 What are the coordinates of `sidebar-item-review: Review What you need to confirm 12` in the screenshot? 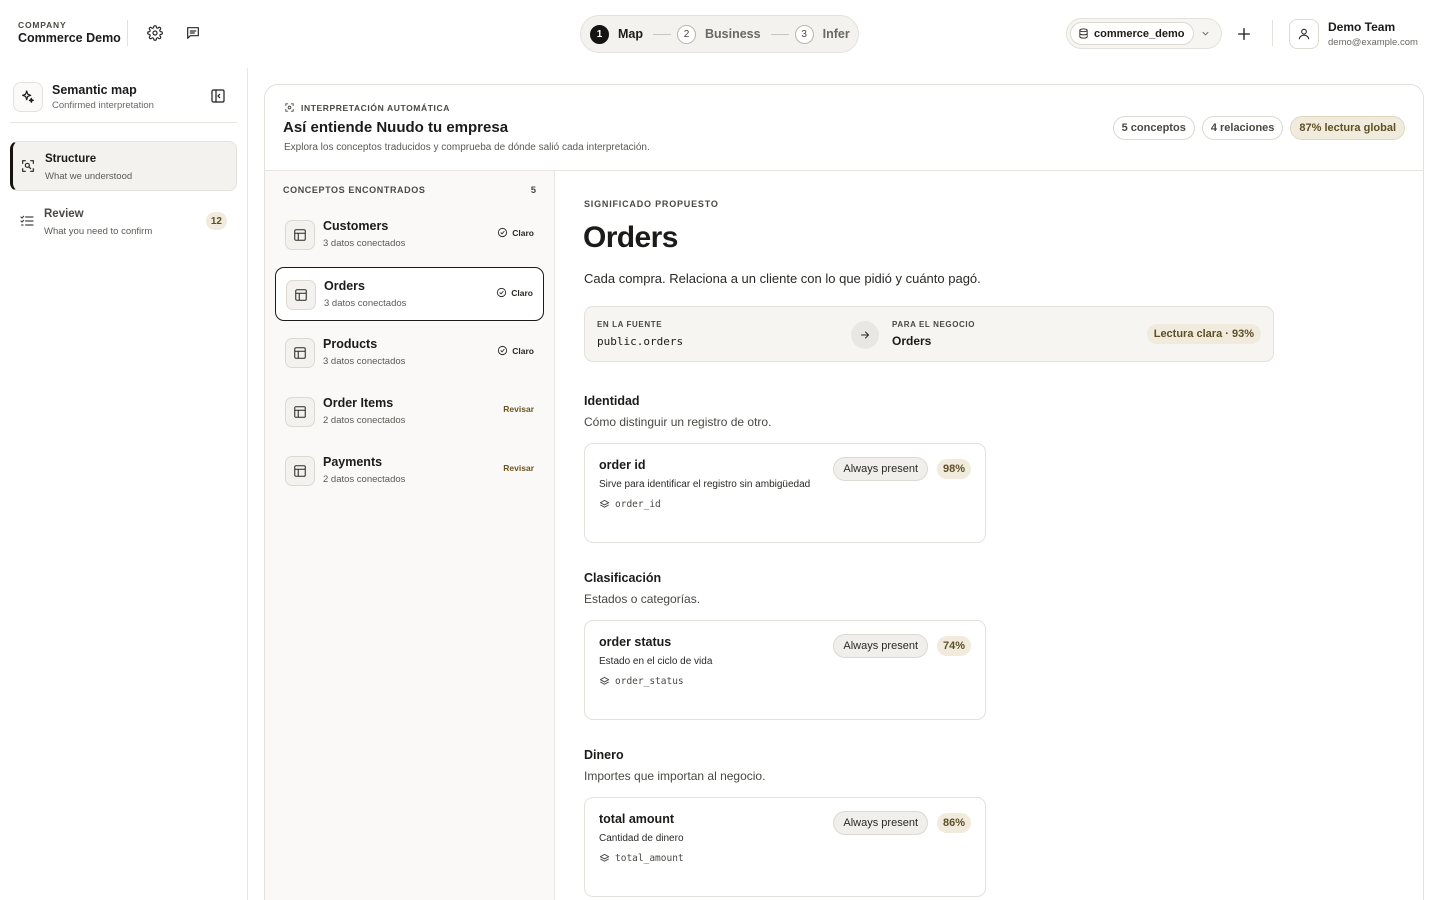 It's located at (123, 222).